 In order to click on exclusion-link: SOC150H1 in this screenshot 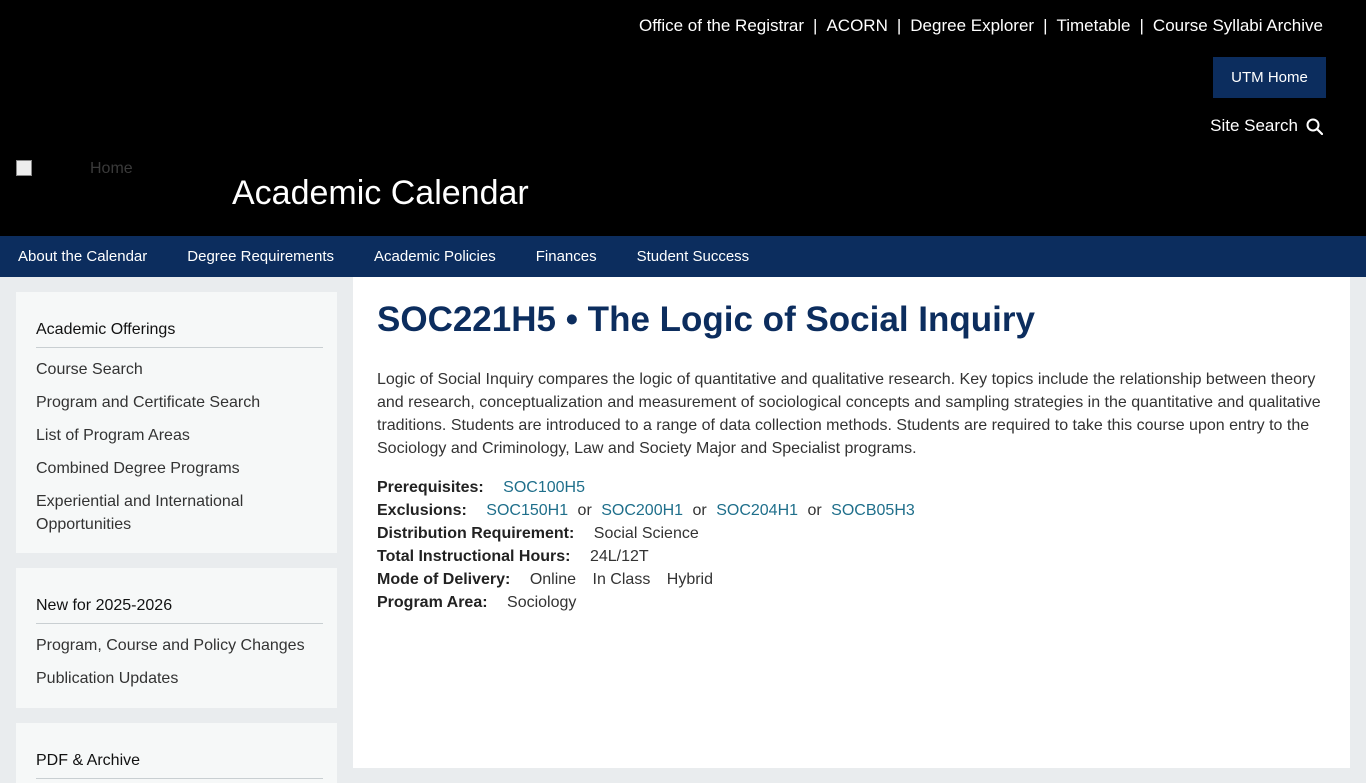, I will do `click(527, 510)`.